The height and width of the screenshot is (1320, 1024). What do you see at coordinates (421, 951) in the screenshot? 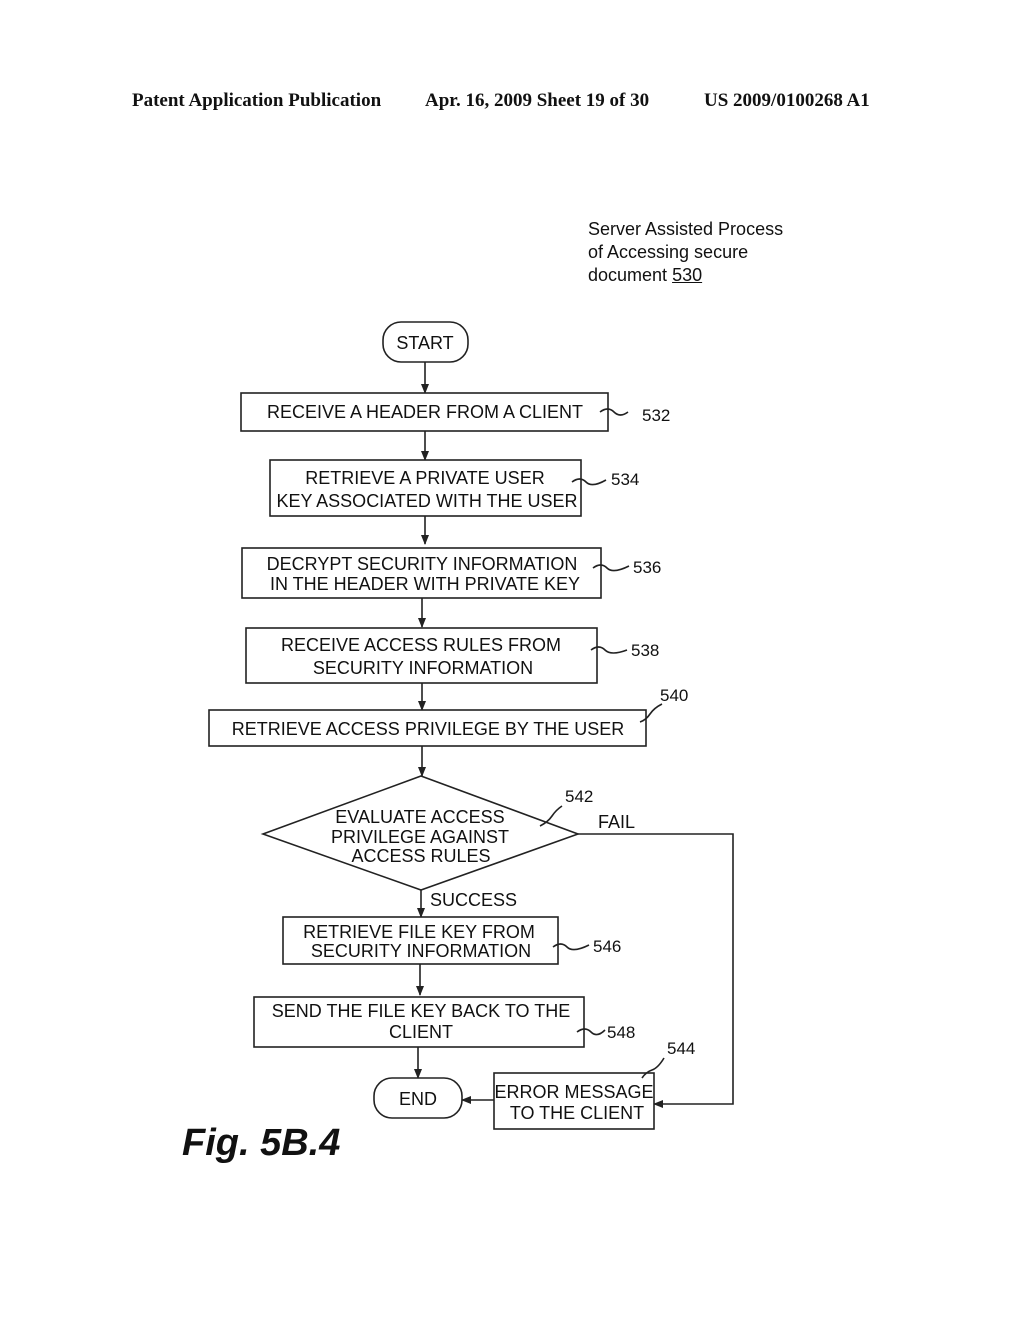
I see `step-546-line-2: SECURITY INFORMATION` at bounding box center [421, 951].